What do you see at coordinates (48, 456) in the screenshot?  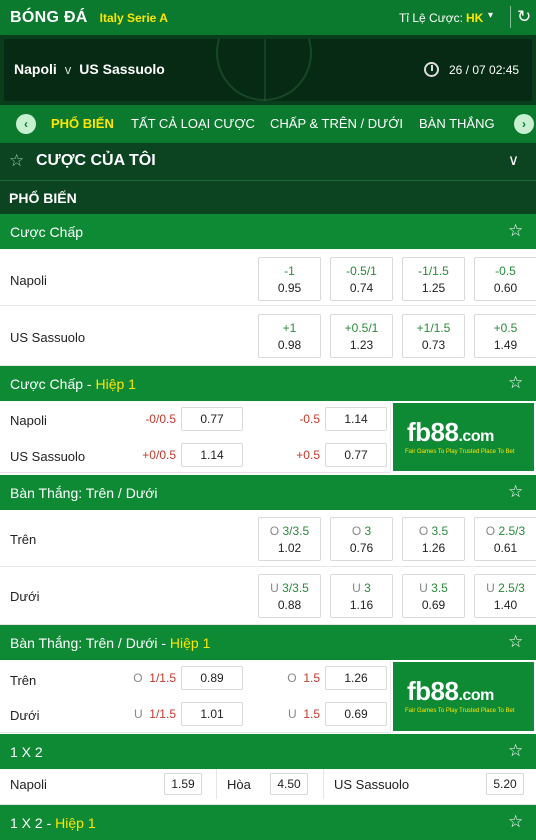 I see `row-team-name: US Sassuolo` at bounding box center [48, 456].